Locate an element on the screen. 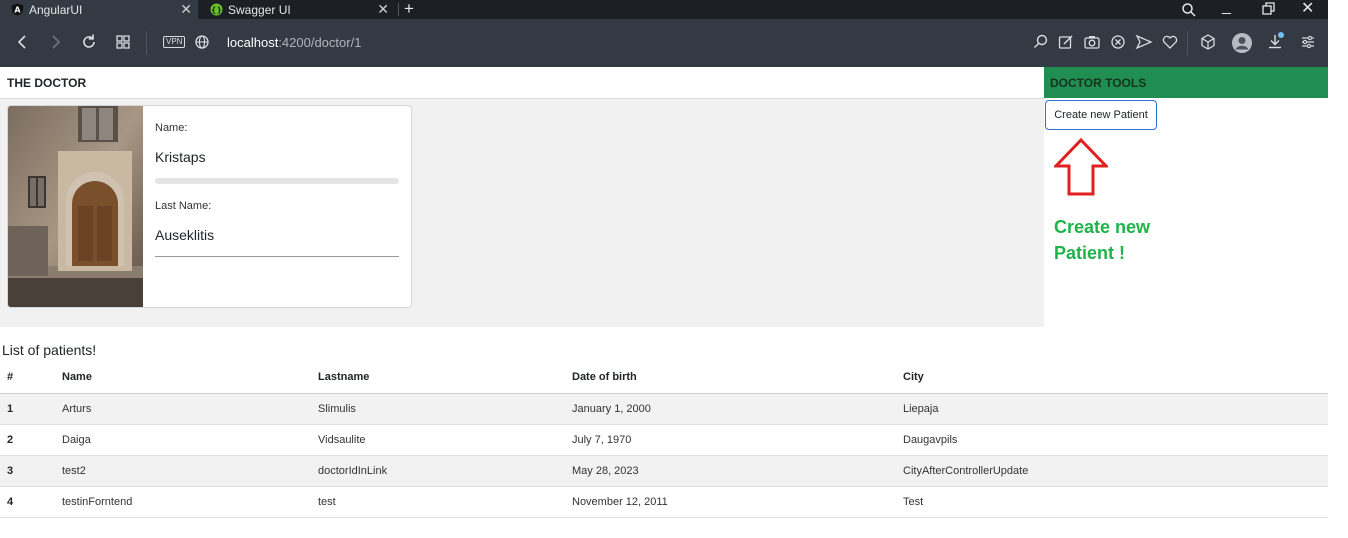 This screenshot has width=1348, height=538. cell-id: 2 is located at coordinates (31, 440).